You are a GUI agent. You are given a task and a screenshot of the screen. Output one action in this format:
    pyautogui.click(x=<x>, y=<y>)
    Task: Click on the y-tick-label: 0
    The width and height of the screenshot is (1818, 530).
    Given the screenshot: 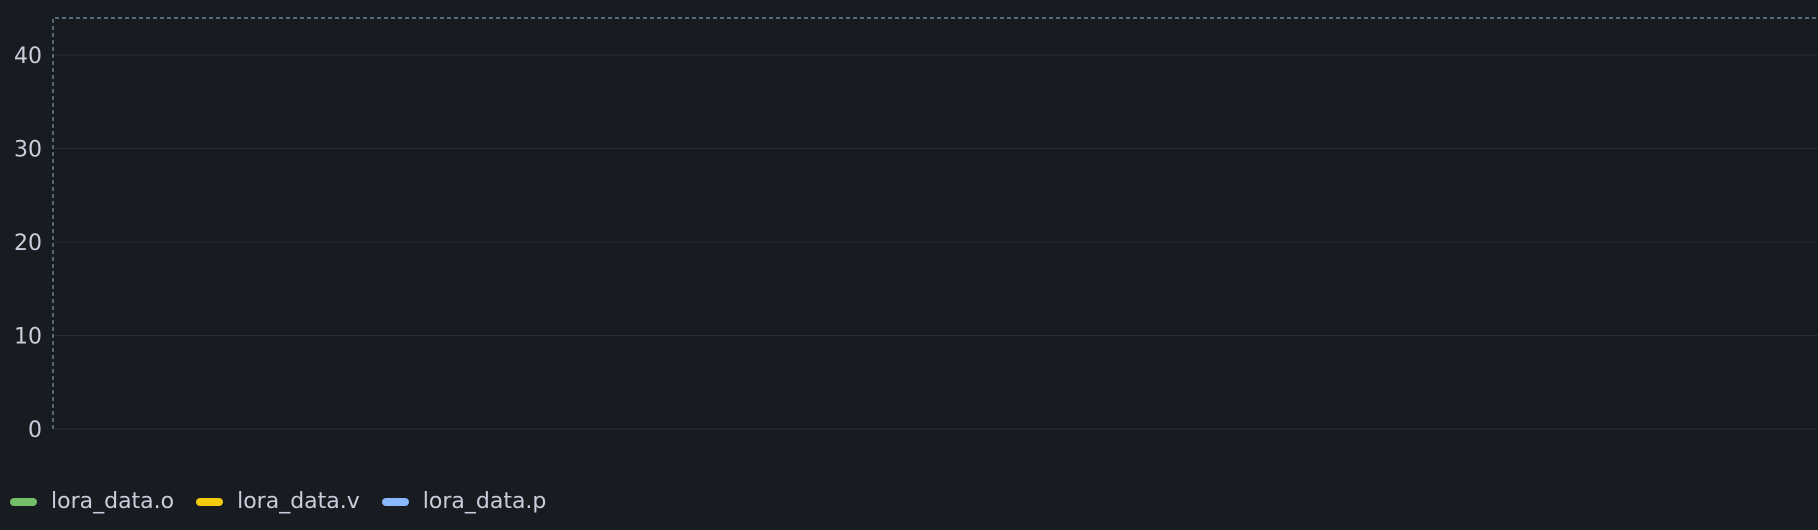 What is the action you would take?
    pyautogui.click(x=35, y=430)
    